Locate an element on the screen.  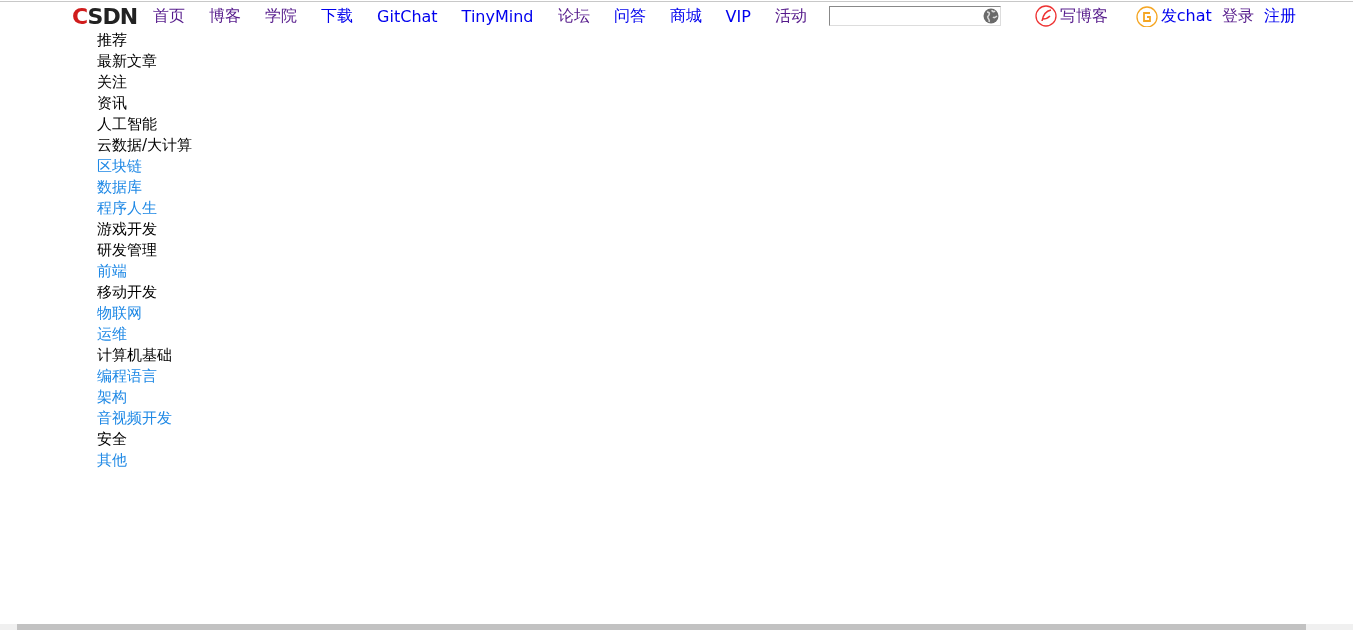
post-chat-link: 发chat is located at coordinates (1186, 16).